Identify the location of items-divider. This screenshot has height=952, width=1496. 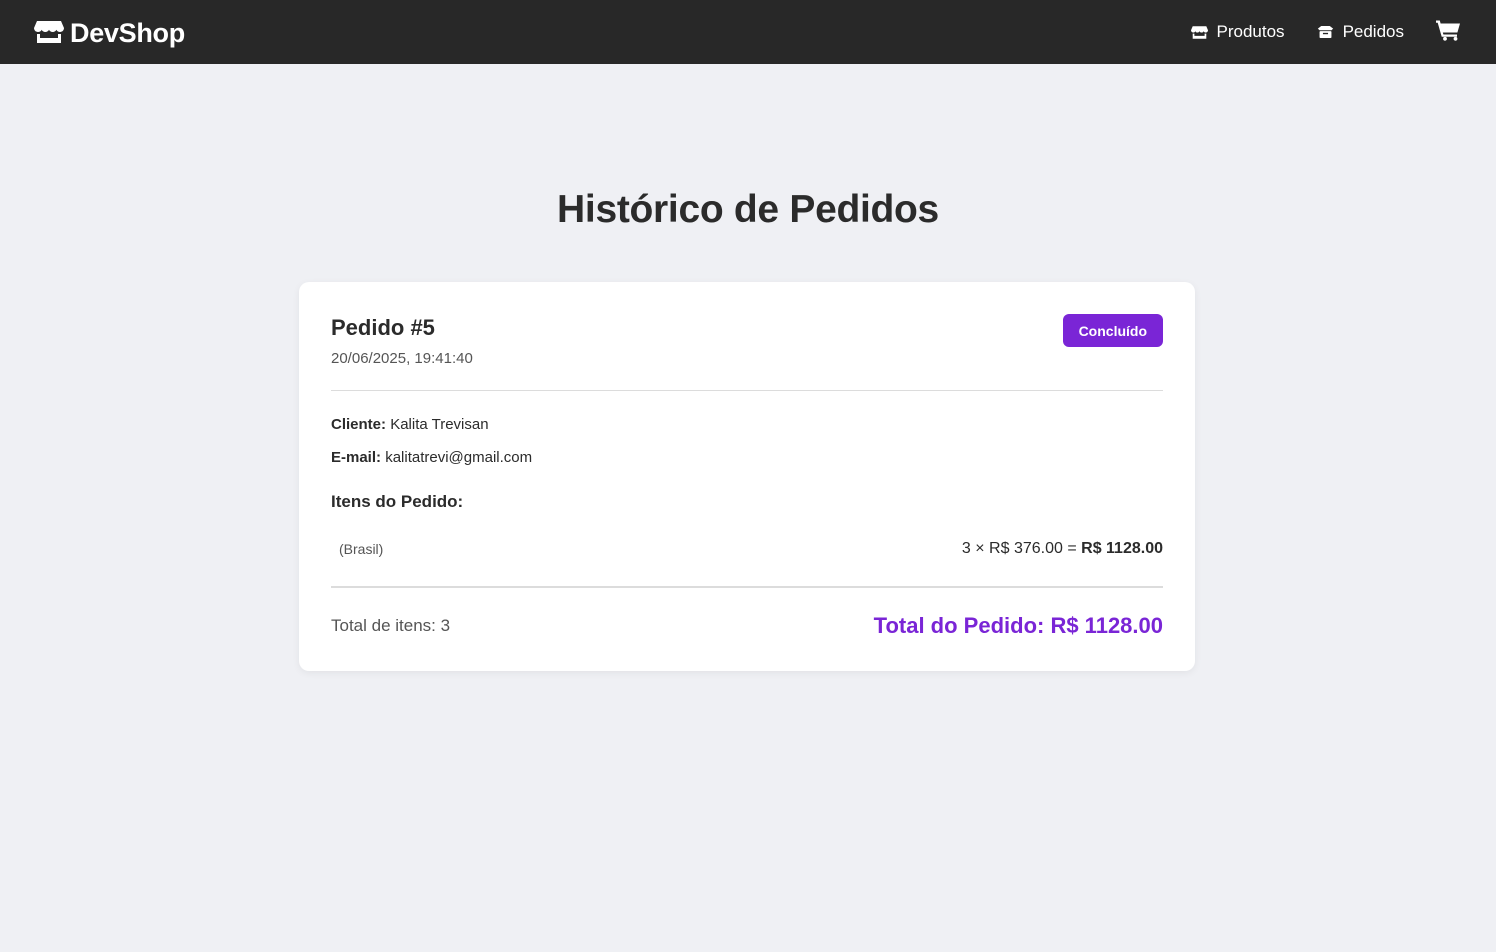
(747, 587).